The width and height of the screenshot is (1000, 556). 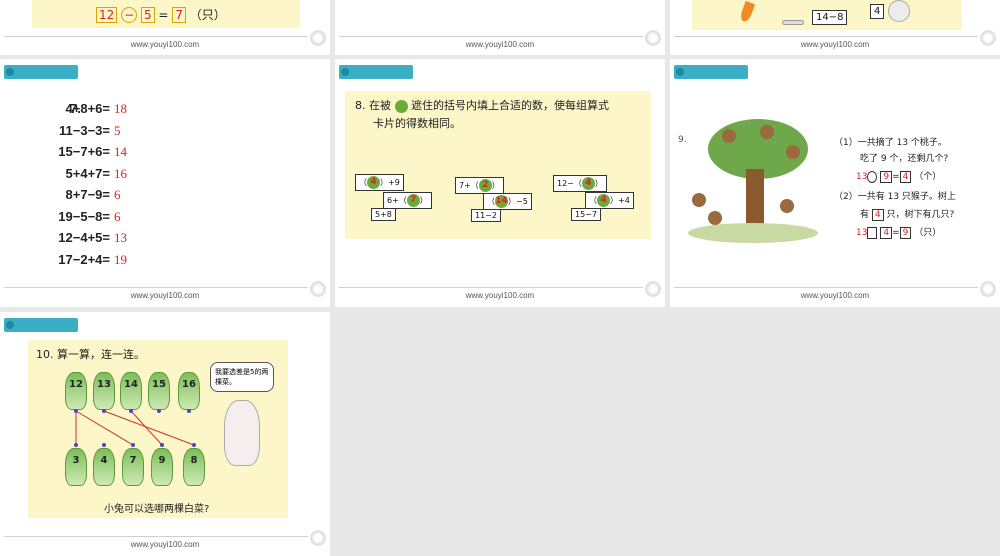 What do you see at coordinates (120, 237) in the screenshot?
I see `equation-answer: 13` at bounding box center [120, 237].